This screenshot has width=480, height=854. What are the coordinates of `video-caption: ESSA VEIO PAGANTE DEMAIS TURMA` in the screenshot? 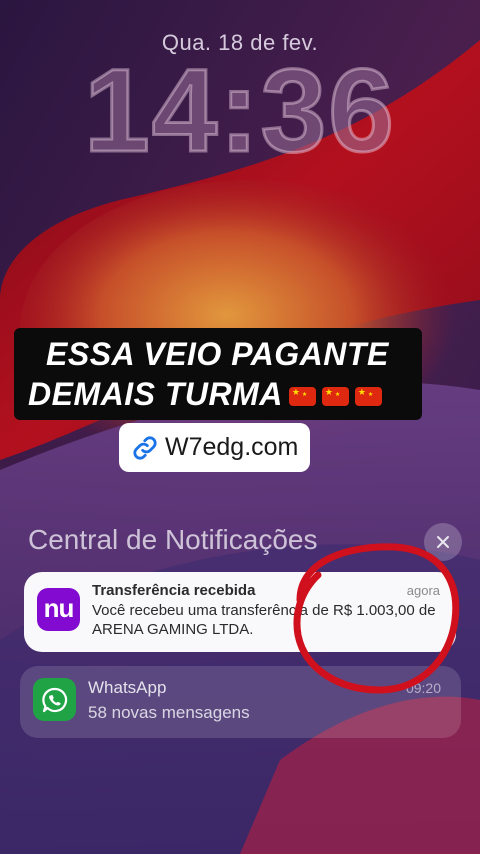 It's located at (218, 374).